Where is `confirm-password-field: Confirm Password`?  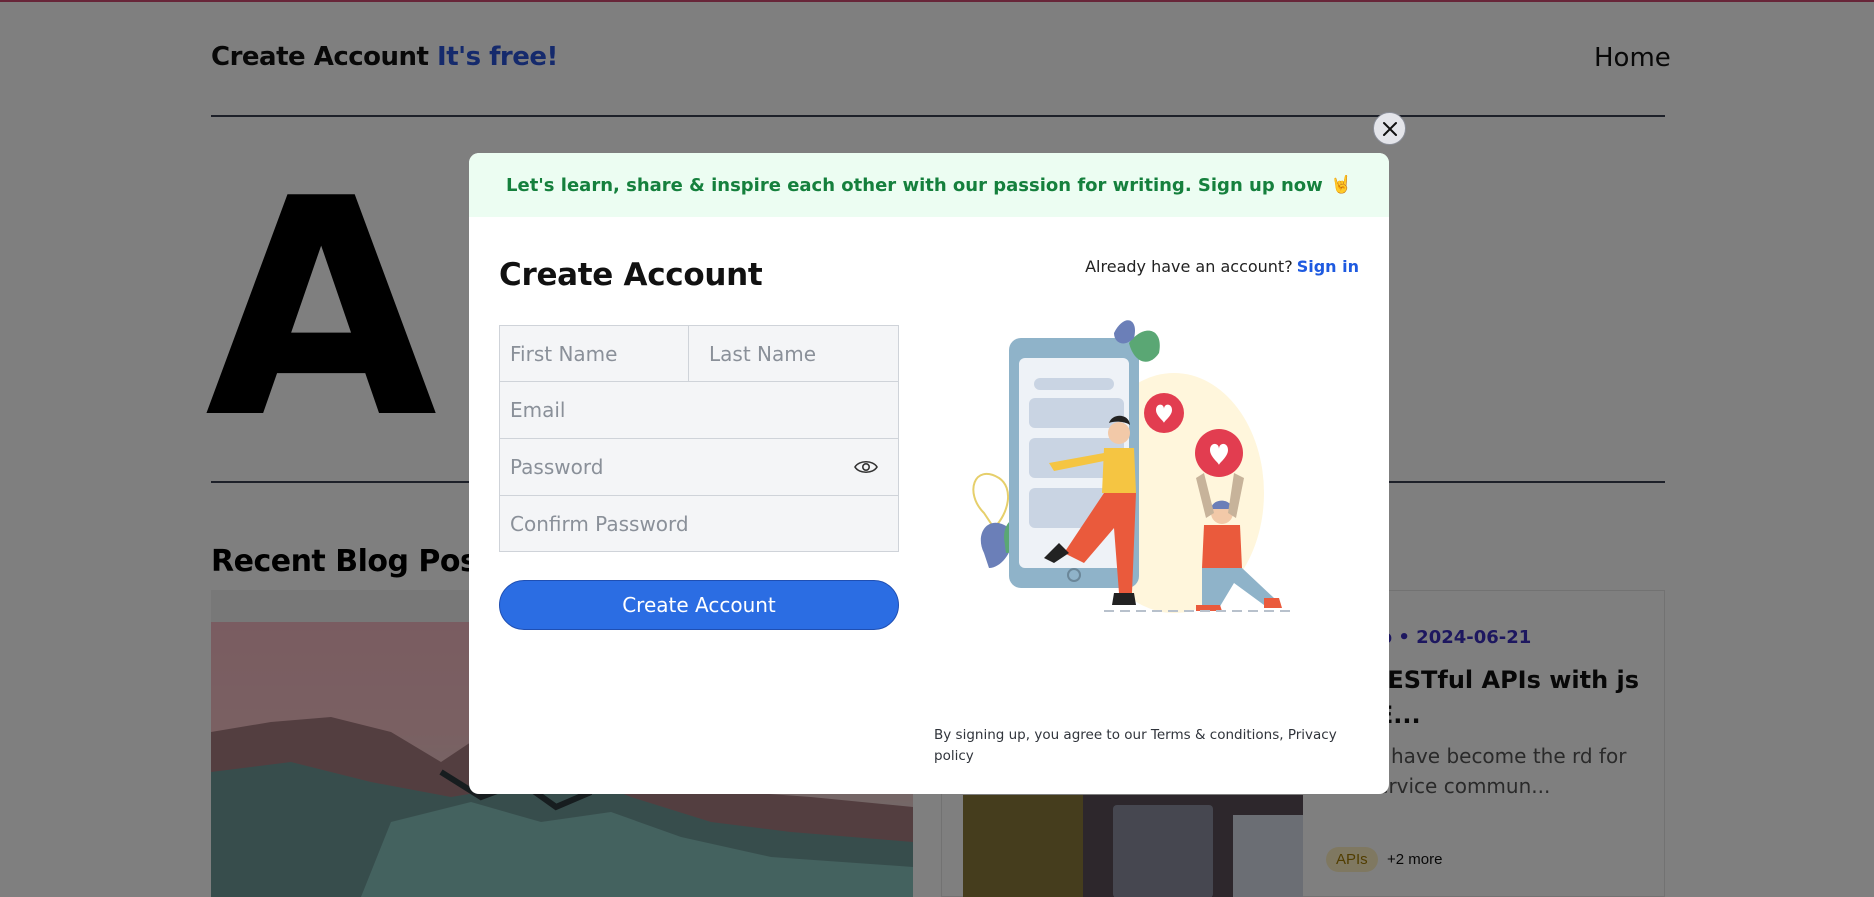 confirm-password-field: Confirm Password is located at coordinates (699, 523).